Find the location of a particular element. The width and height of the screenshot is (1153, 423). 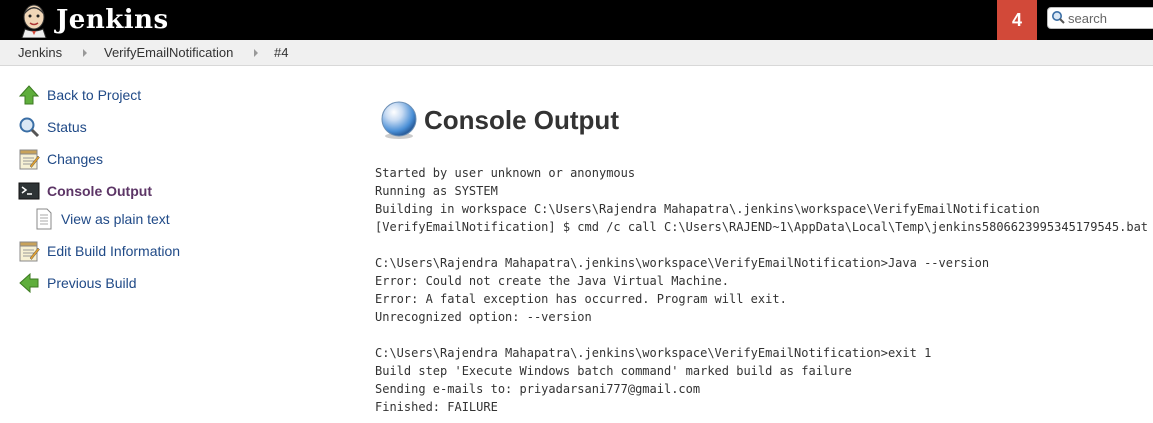

search-box is located at coordinates (1100, 18).